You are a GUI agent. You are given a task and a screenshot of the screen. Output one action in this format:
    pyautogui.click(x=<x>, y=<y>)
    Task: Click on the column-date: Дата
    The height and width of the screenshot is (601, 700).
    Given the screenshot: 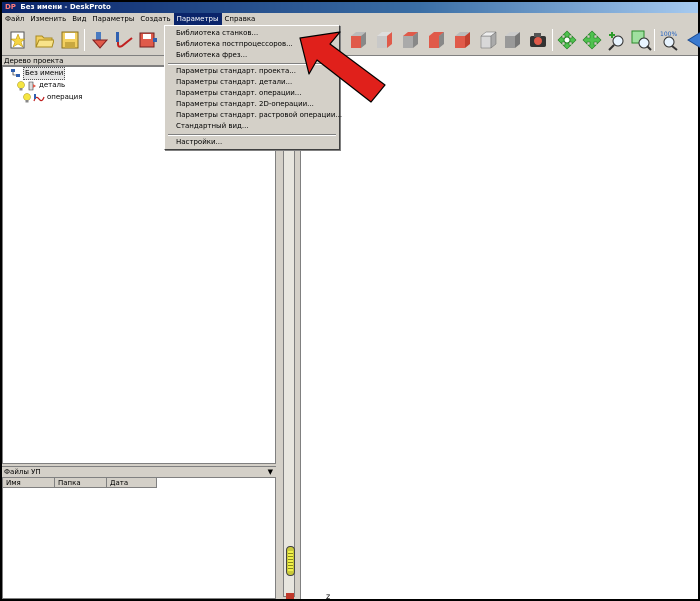 What is the action you would take?
    pyautogui.click(x=132, y=483)
    